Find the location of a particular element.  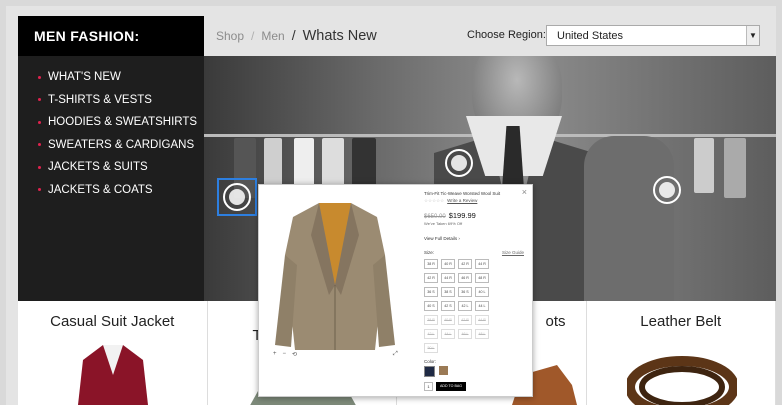

size-option: 44 L is located at coordinates (482, 306).